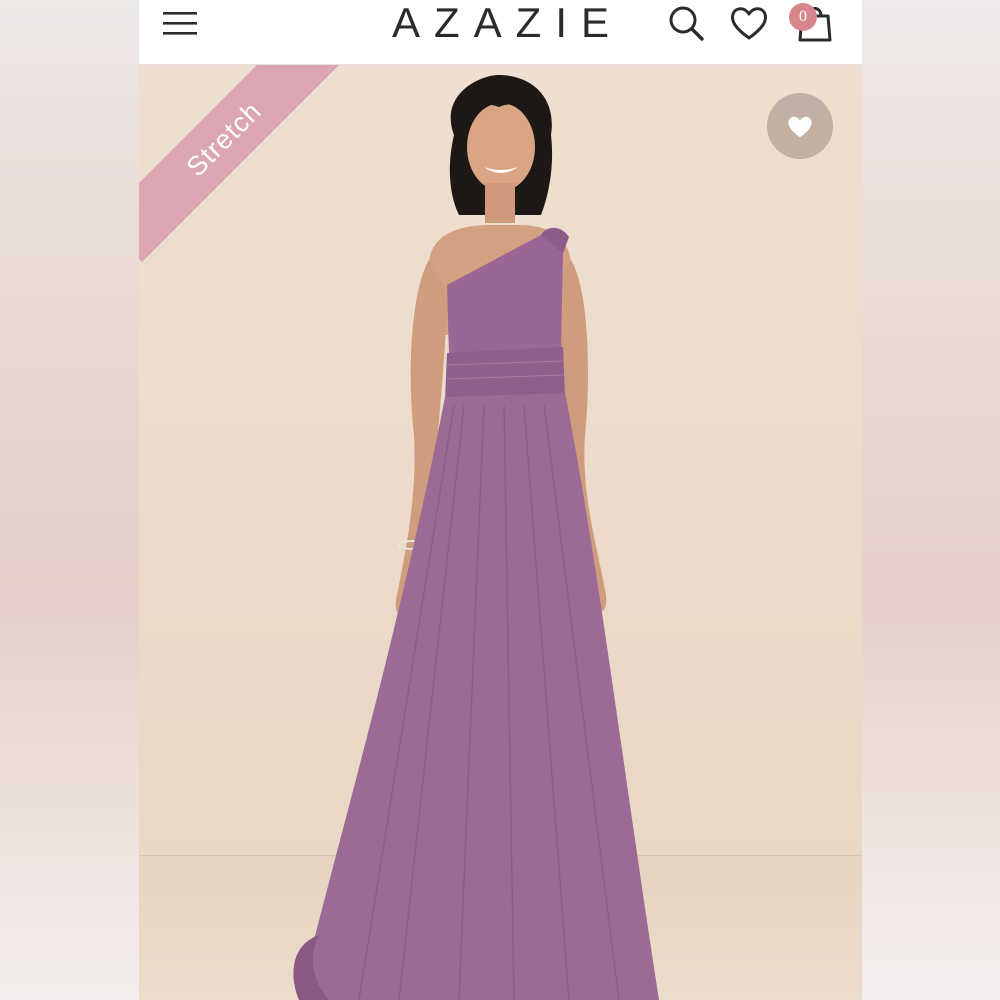 This screenshot has height=1000, width=1000. Describe the element at coordinates (931, 500) in the screenshot. I see `right-background` at that location.